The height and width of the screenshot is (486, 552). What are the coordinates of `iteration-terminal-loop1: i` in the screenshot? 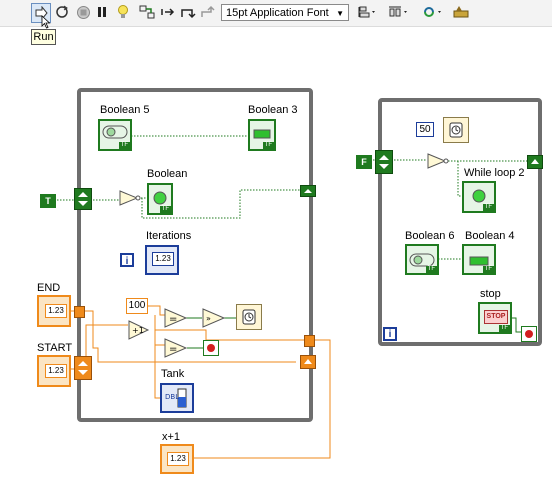 It's located at (127, 260).